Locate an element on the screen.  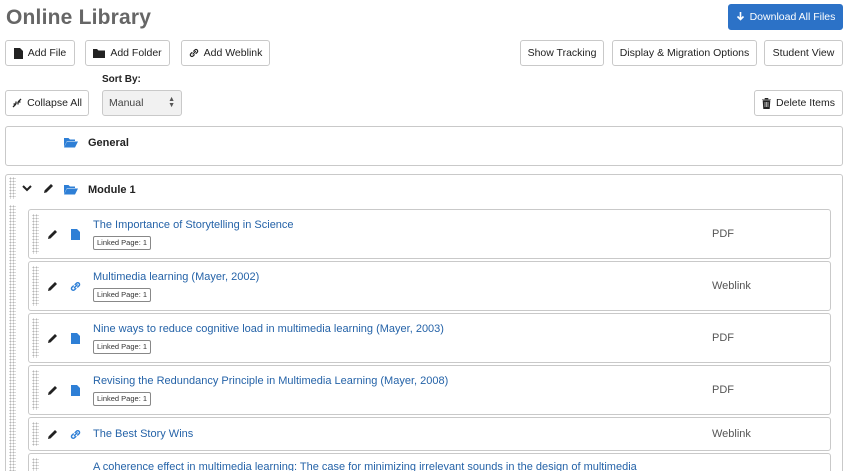
show-tracking-label: Show Tracking is located at coordinates (562, 53).